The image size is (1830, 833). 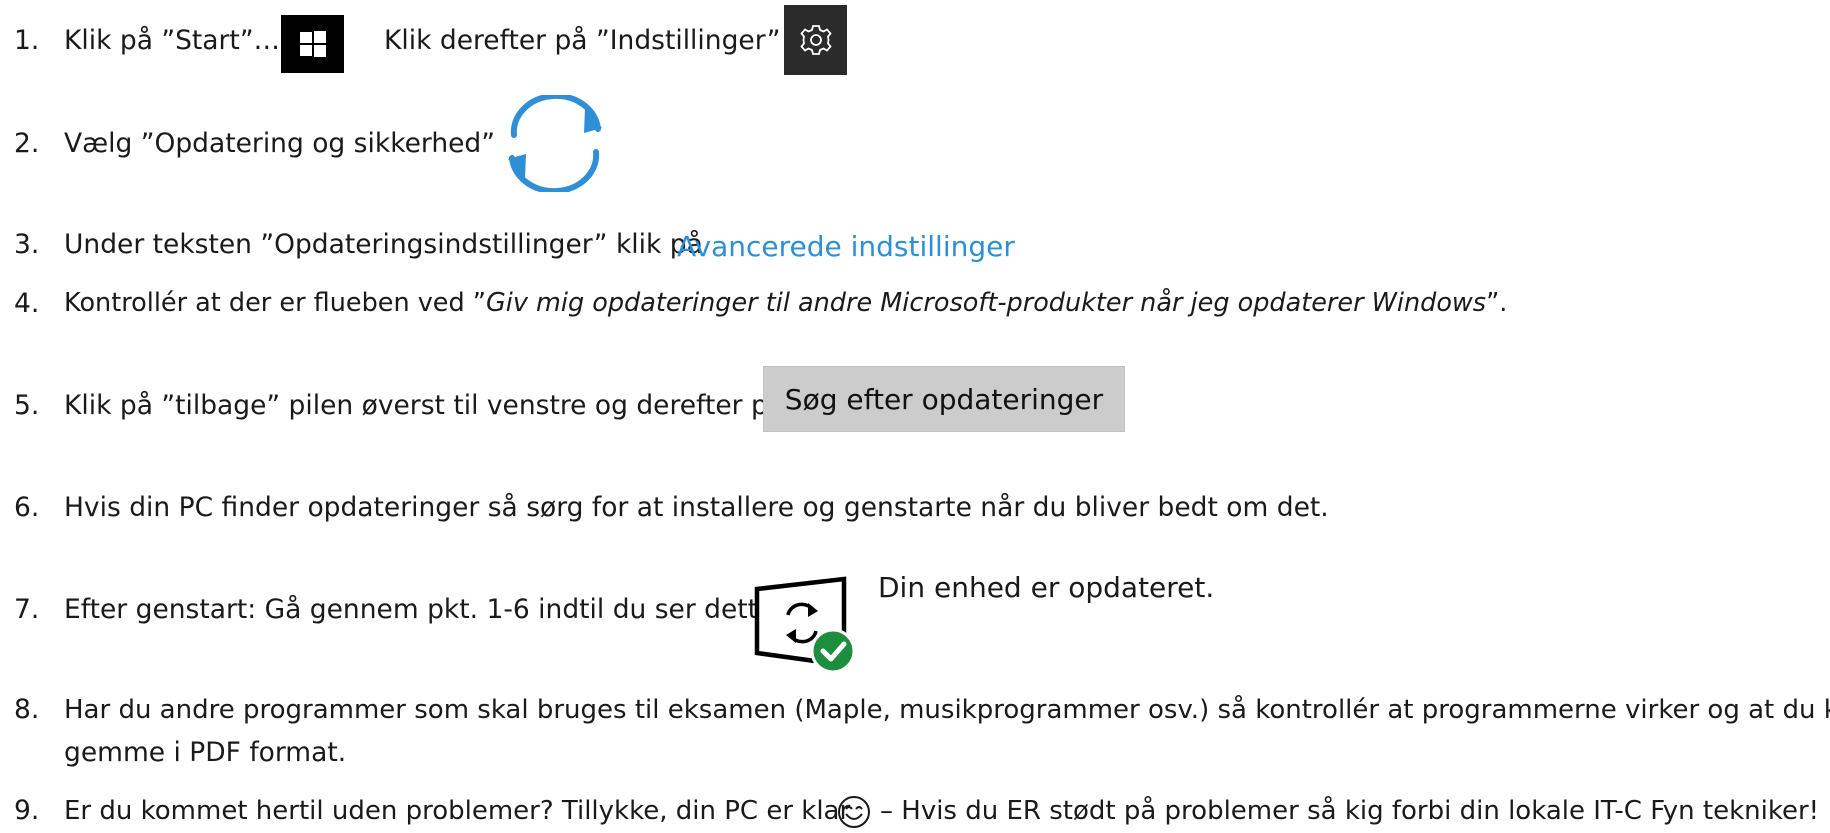 What do you see at coordinates (275, 303) in the screenshot?
I see `step-text-before: Kontrollér at der er flueben ved ”` at bounding box center [275, 303].